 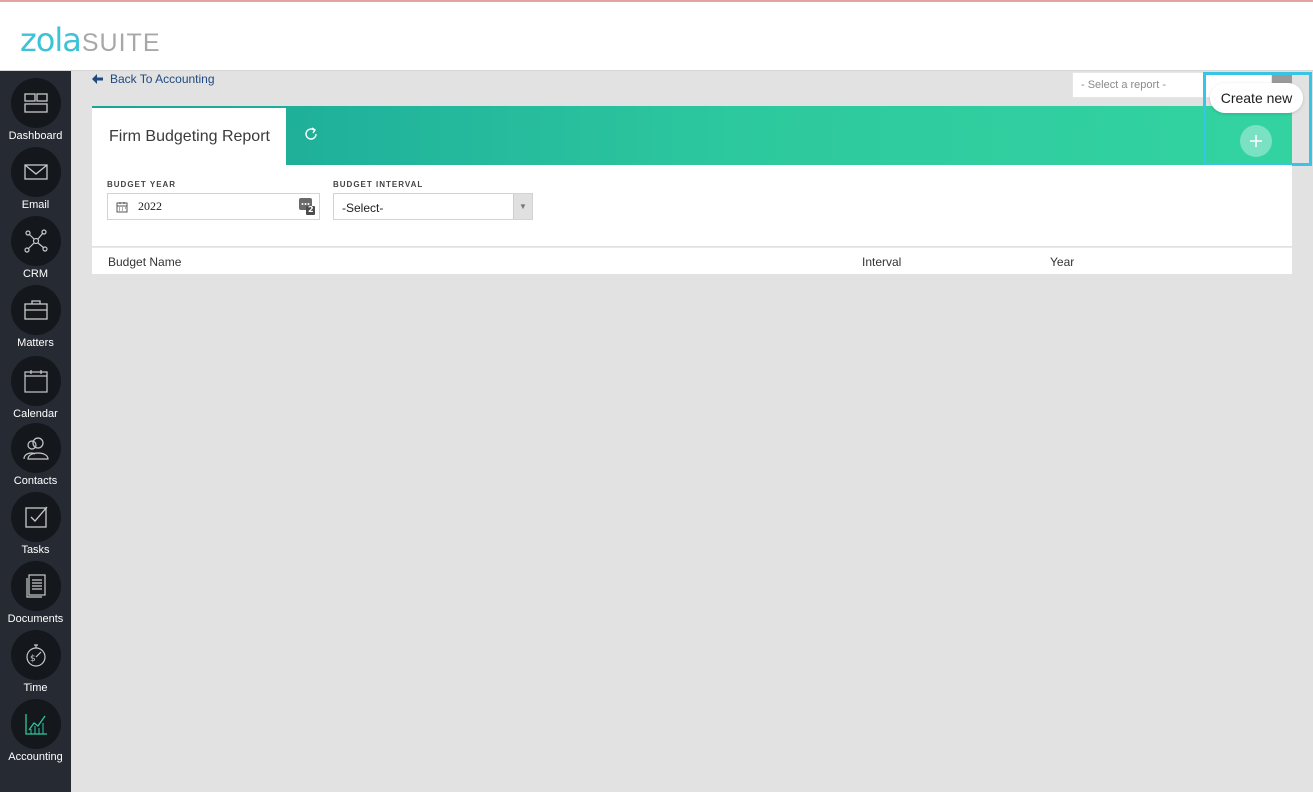 I want to click on report-title: Firm Budgeting Report, so click(x=189, y=136).